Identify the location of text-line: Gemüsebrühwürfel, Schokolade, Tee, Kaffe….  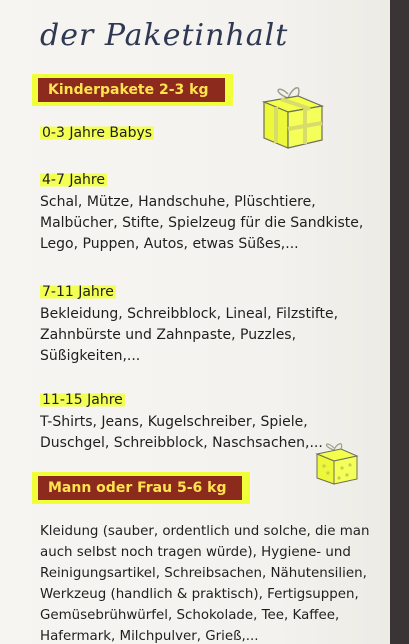
(190, 615).